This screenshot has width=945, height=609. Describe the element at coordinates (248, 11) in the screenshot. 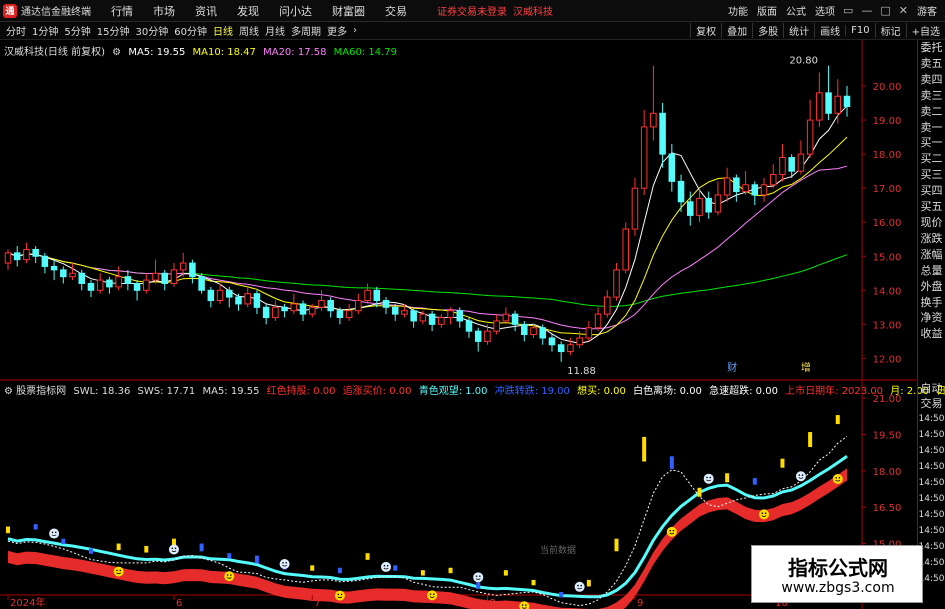

I see `menu-discover: 发现` at that location.